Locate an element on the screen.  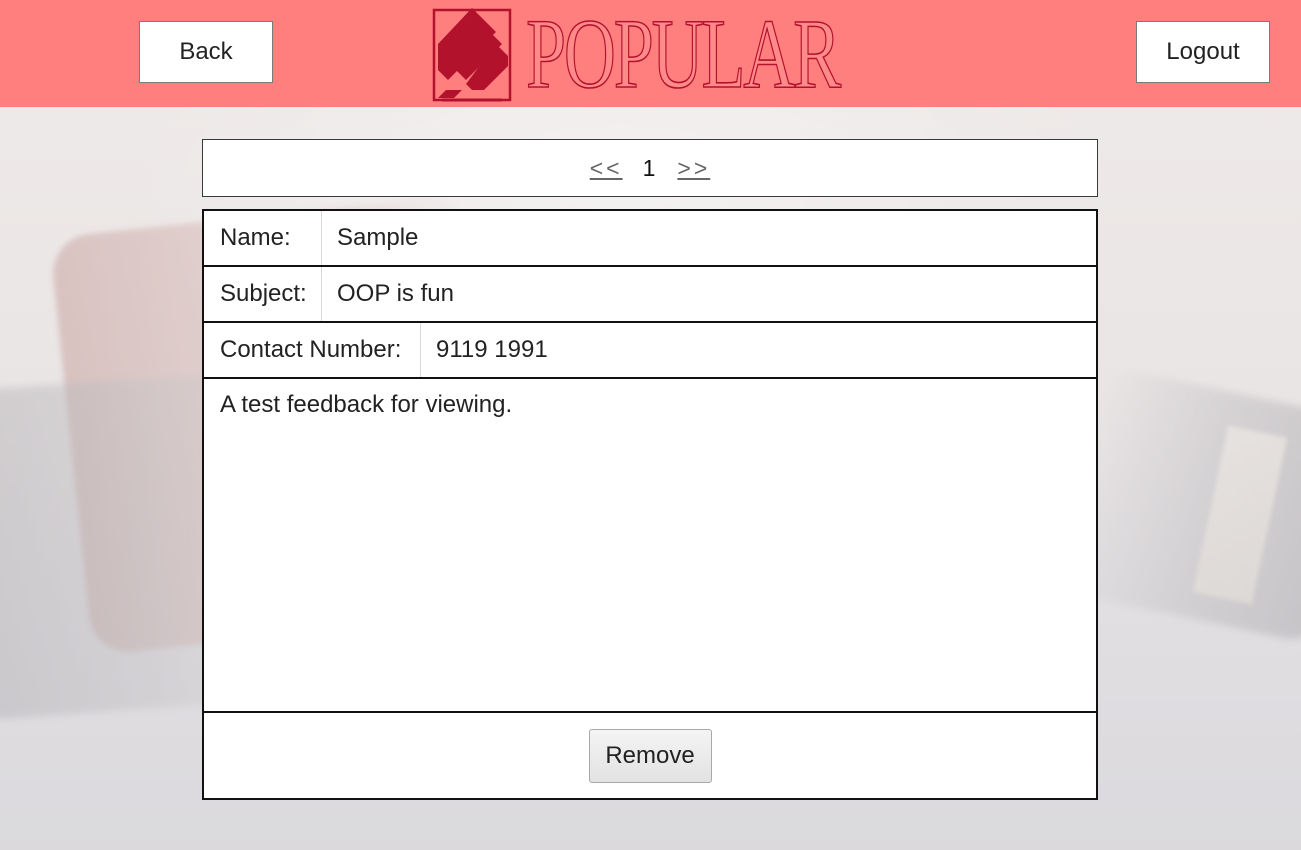
logout-button: Logout is located at coordinates (1203, 52).